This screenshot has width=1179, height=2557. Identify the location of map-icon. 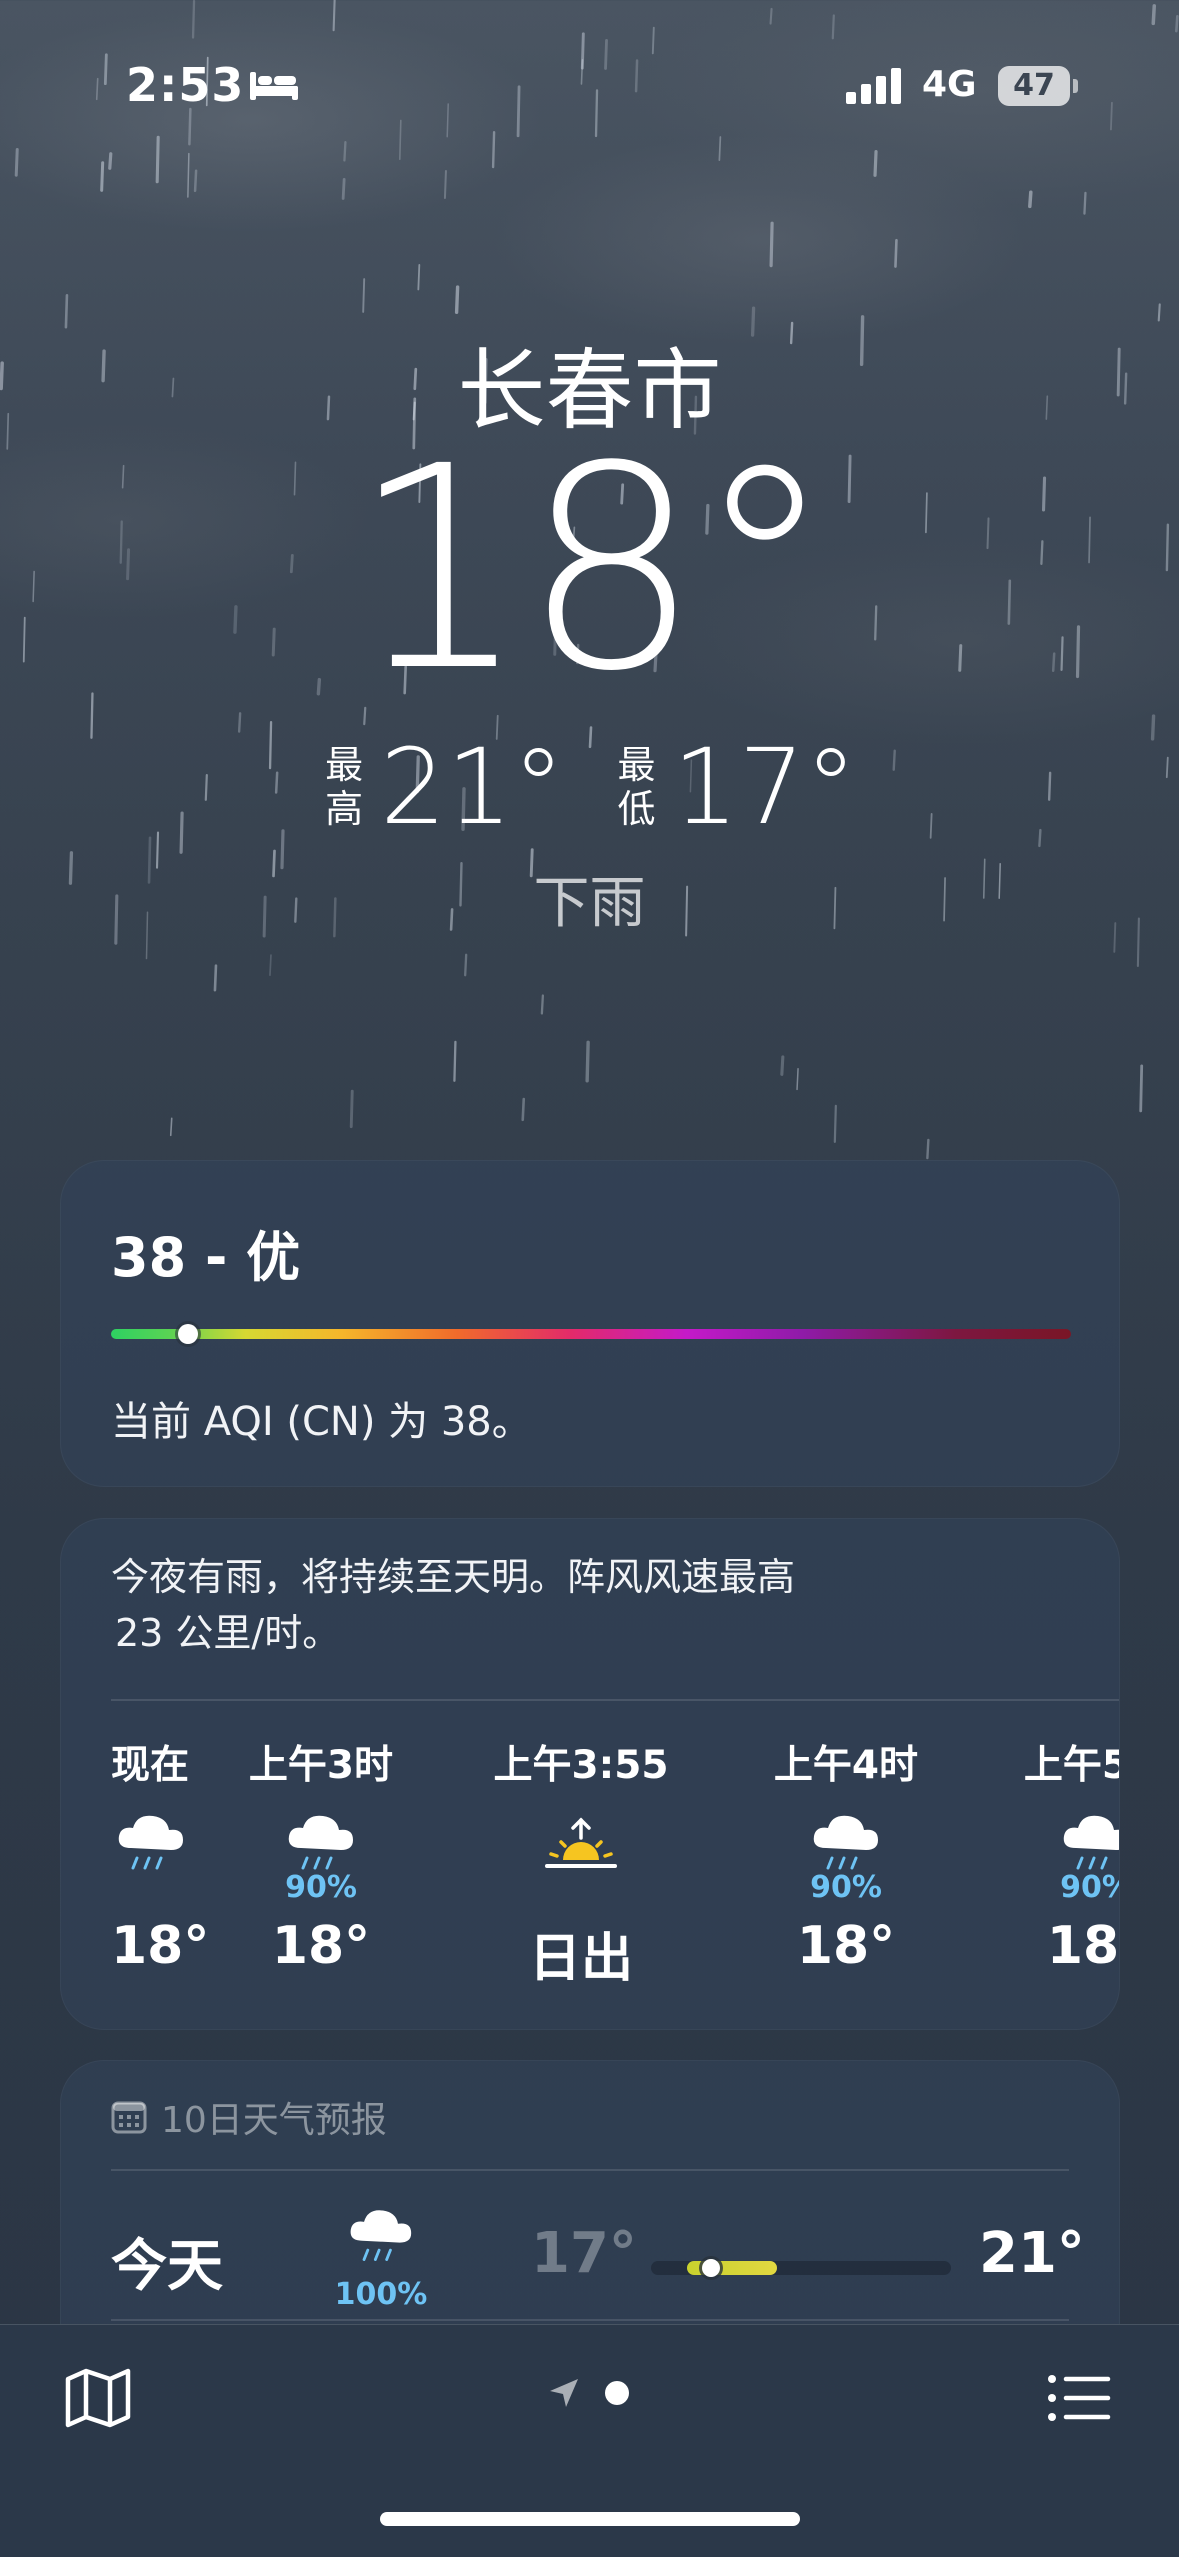
(98, 2398).